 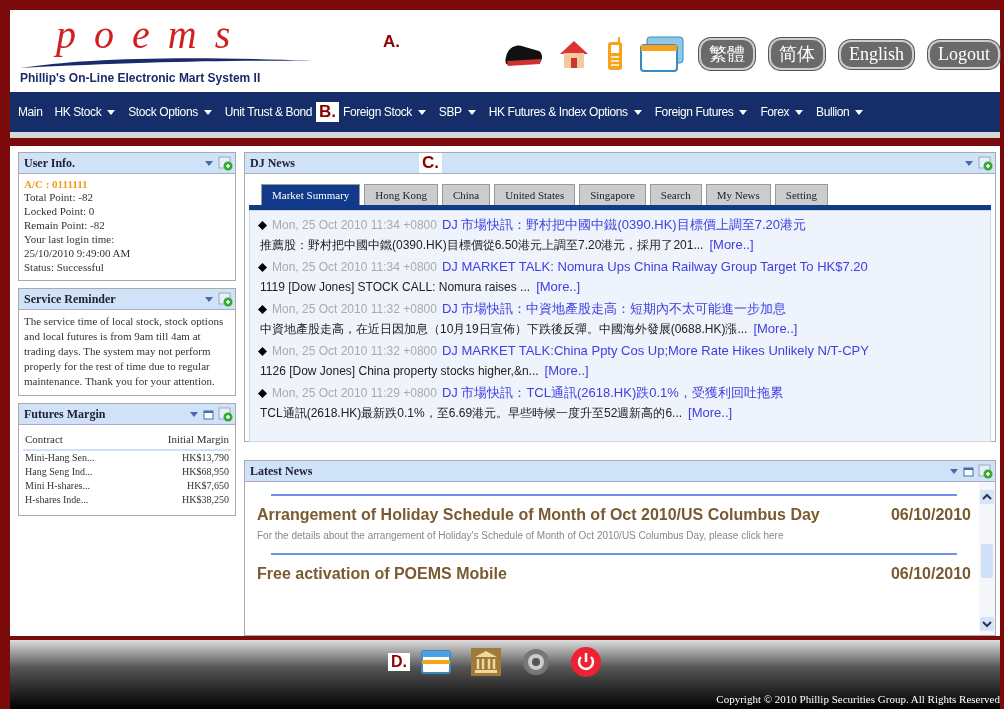 I want to click on bank-building-icon, so click(x=486, y=662).